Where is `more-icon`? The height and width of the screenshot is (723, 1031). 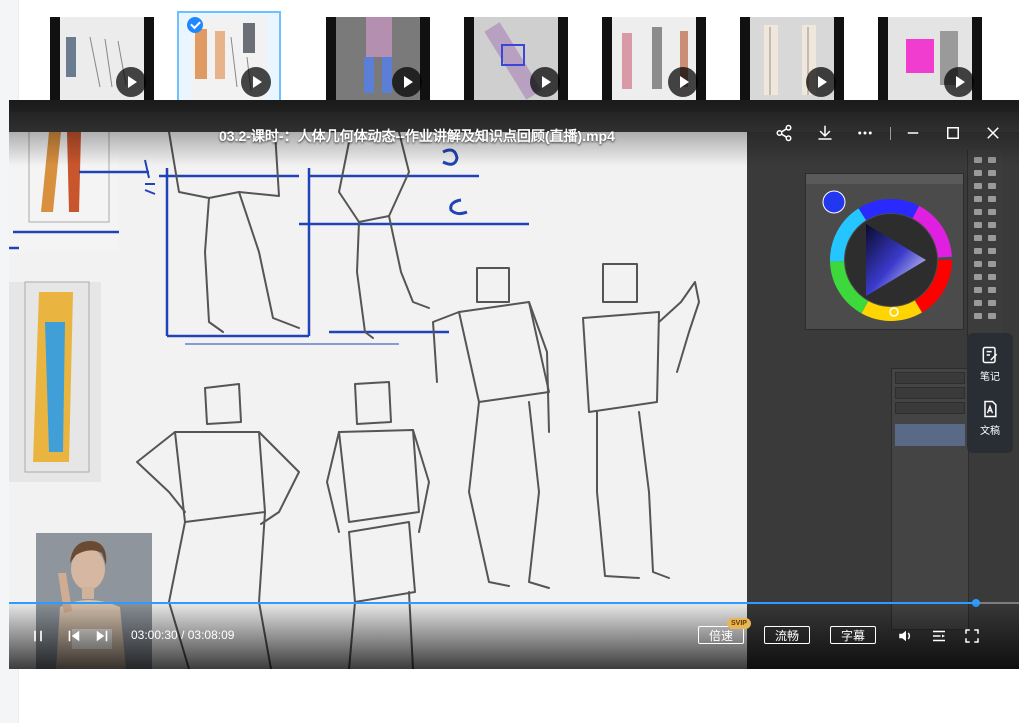 more-icon is located at coordinates (865, 133).